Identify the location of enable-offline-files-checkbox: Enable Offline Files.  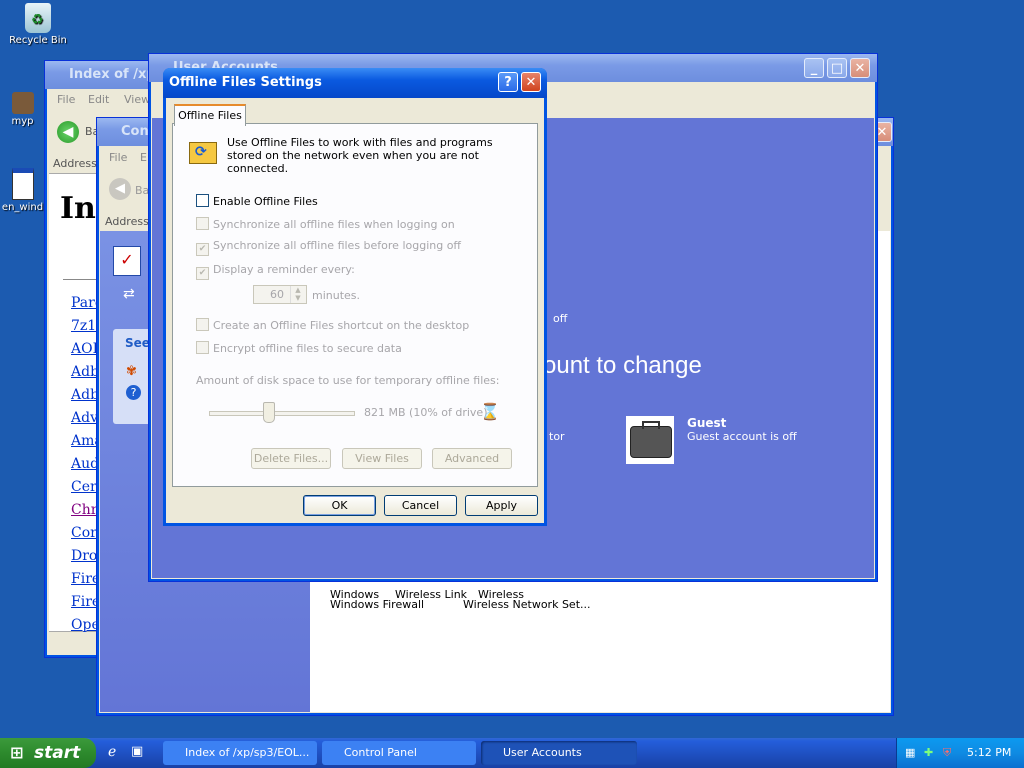
(257, 201).